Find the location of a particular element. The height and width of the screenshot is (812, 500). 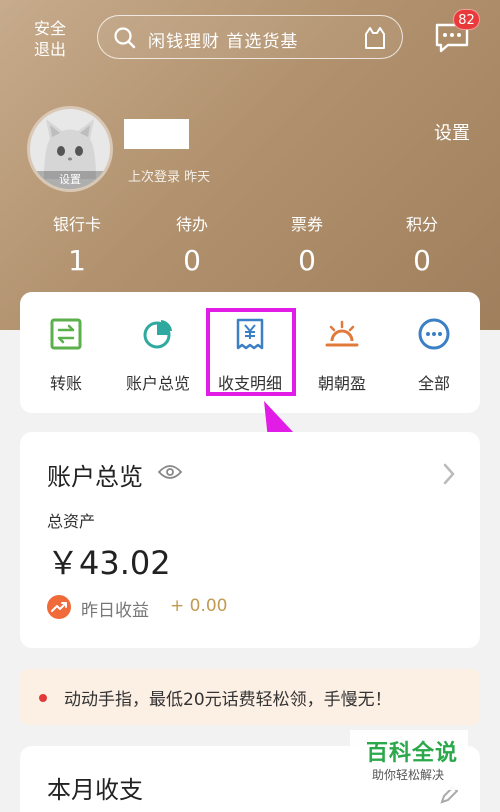

last-login-text: 上次登录 昨天 is located at coordinates (169, 177).